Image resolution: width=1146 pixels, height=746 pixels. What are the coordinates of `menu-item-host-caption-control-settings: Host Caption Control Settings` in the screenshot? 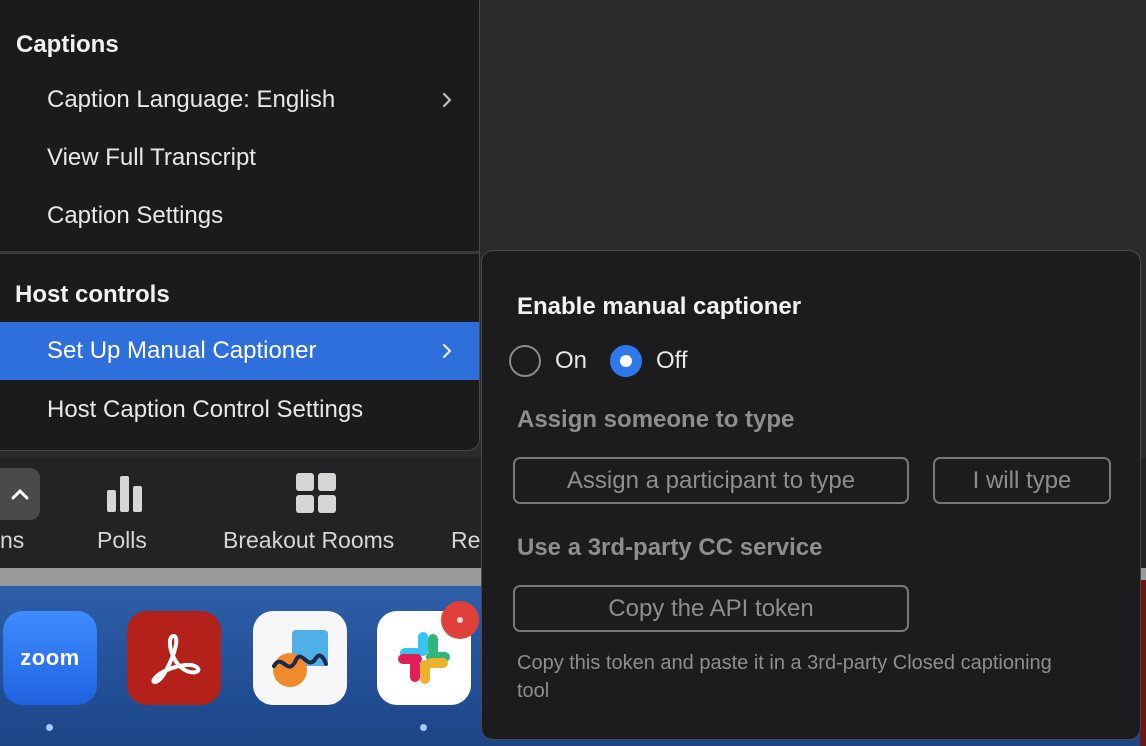 It's located at (239, 410).